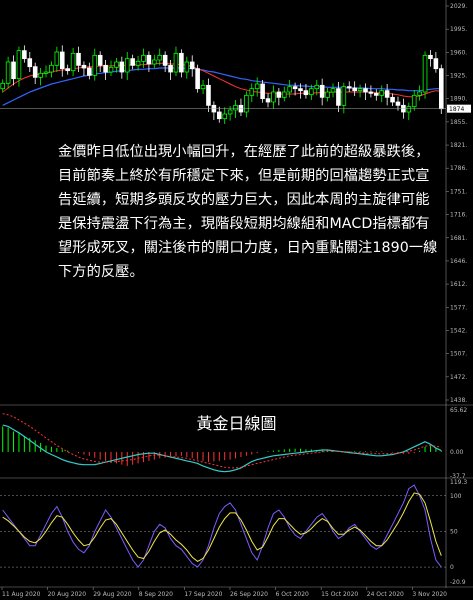 The image size is (473, 600). I want to click on panel-title: 黃金日線圖, so click(236, 423).